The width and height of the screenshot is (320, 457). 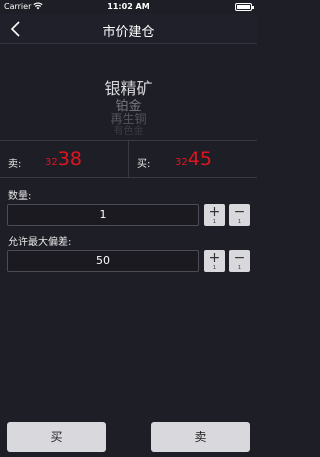 I want to click on deviation-decrement-button: − 1, so click(x=239, y=261).